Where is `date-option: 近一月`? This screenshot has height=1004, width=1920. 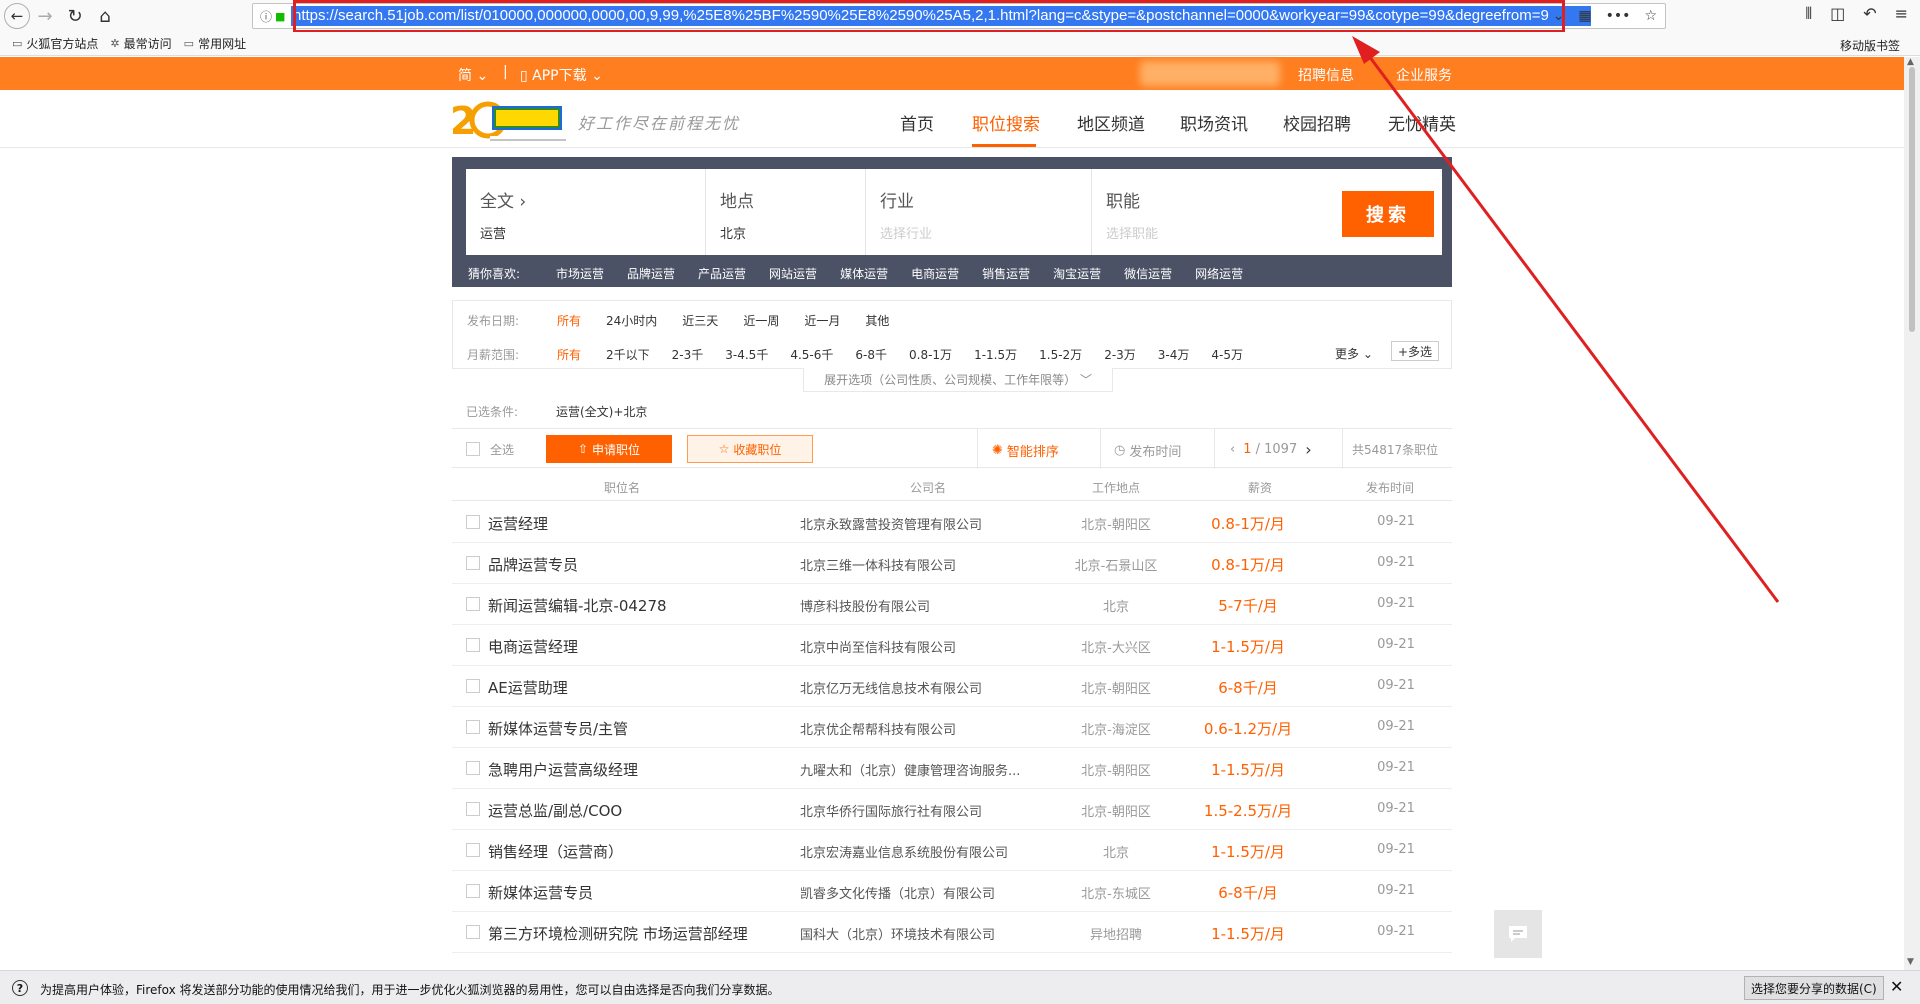 date-option: 近一月 is located at coordinates (822, 320).